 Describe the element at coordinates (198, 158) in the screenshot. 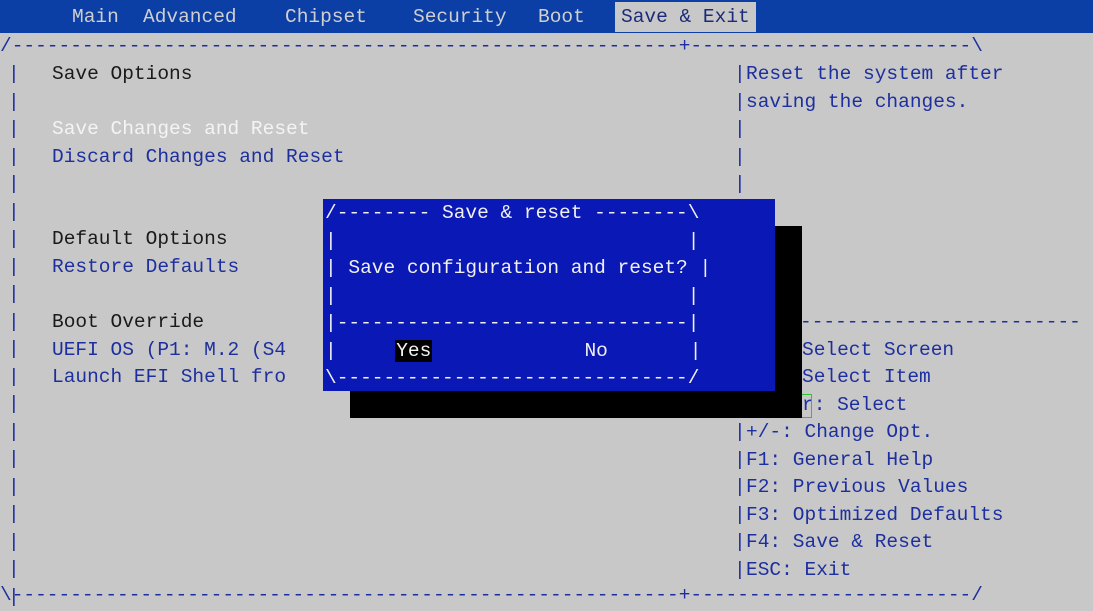

I see `discard-changes-and-reset-item: Discard Changes and Reset` at that location.